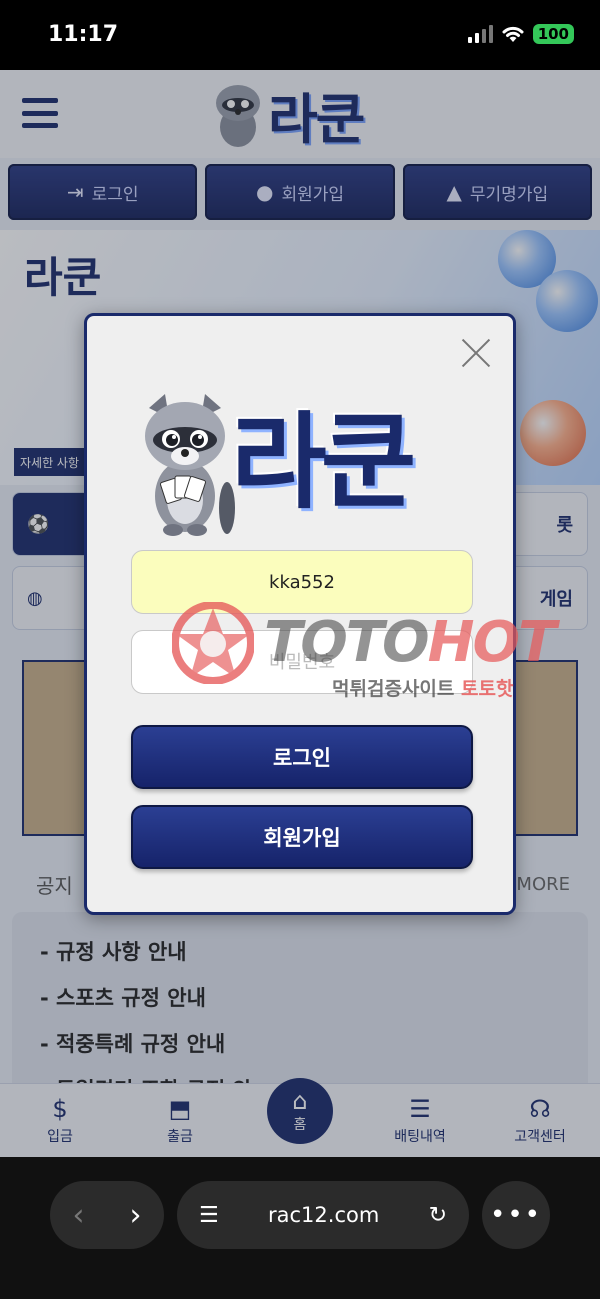 The height and width of the screenshot is (1299, 600). Describe the element at coordinates (83, 34) in the screenshot. I see `status-time: 11:17` at that location.